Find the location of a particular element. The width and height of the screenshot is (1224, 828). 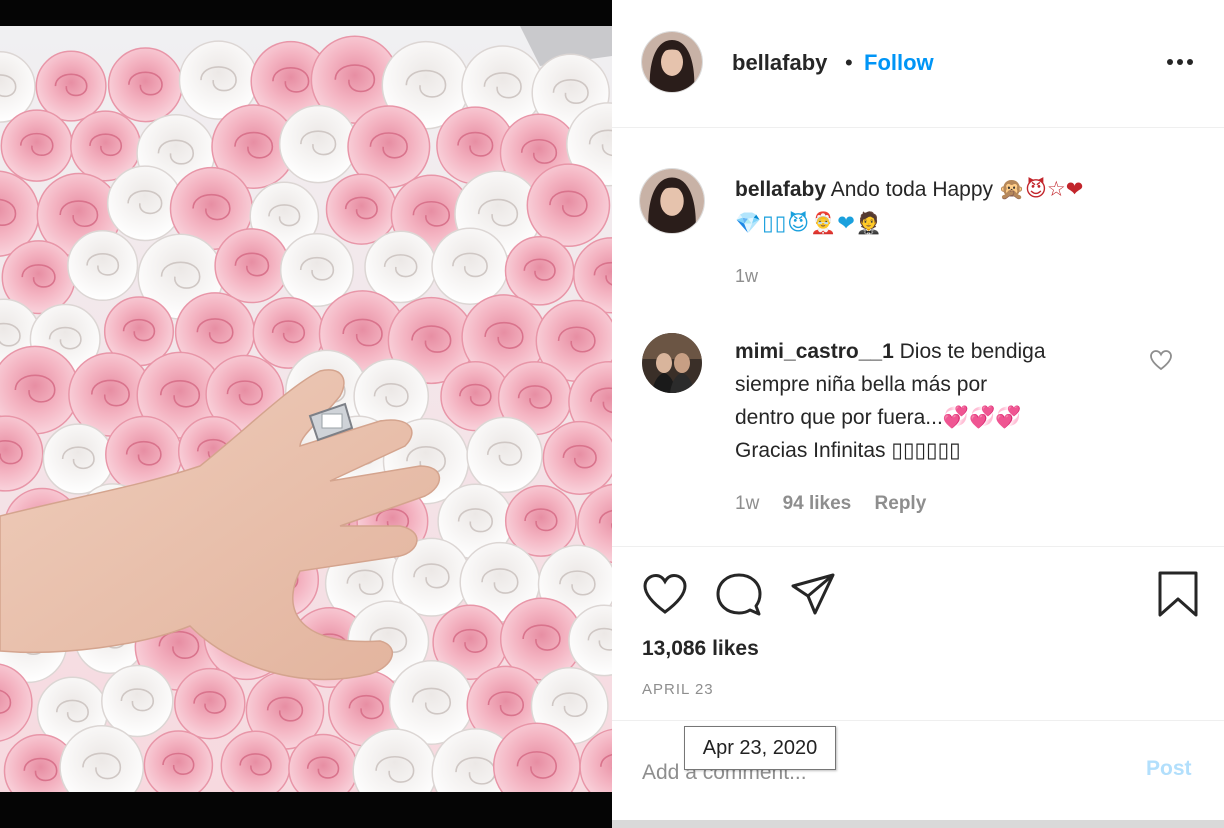

comment-meta: 1w 94 likes Reply is located at coordinates (839, 504).